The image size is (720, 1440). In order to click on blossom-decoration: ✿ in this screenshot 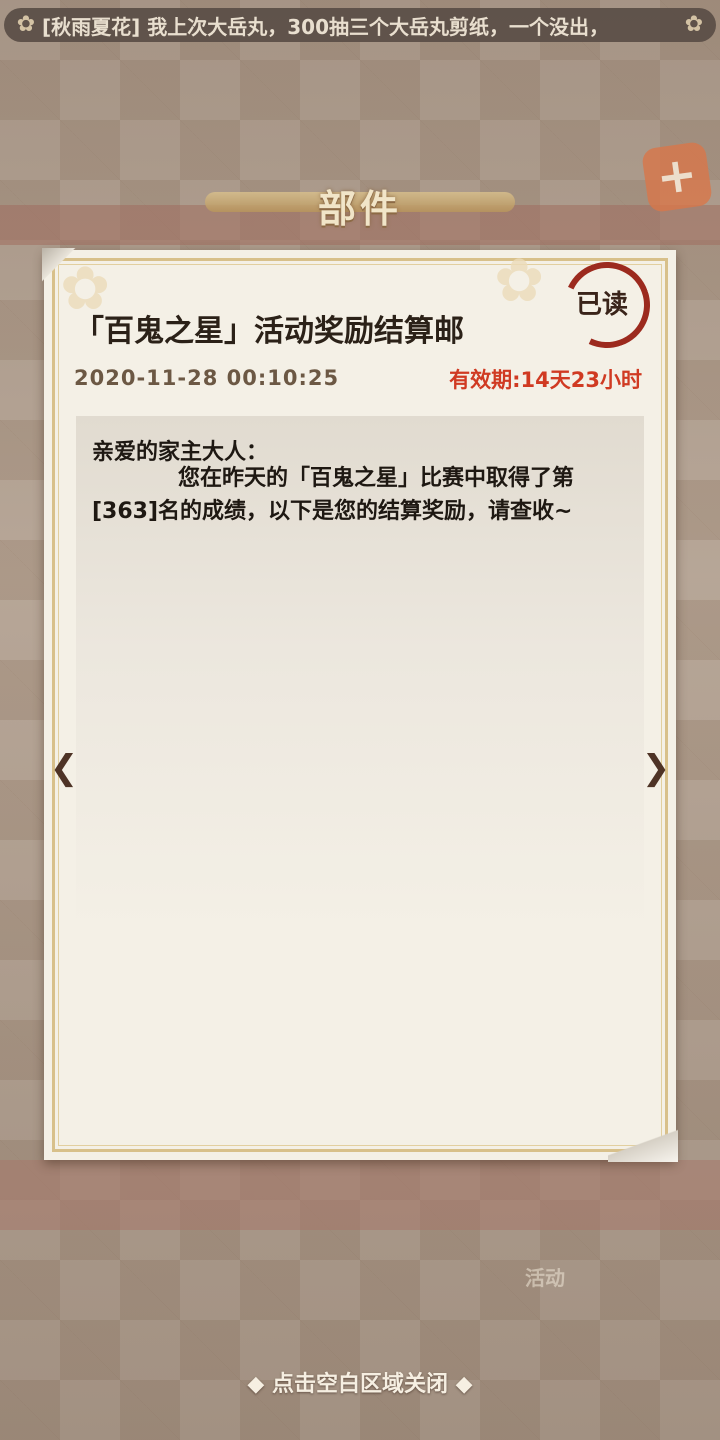, I will do `click(519, 281)`.